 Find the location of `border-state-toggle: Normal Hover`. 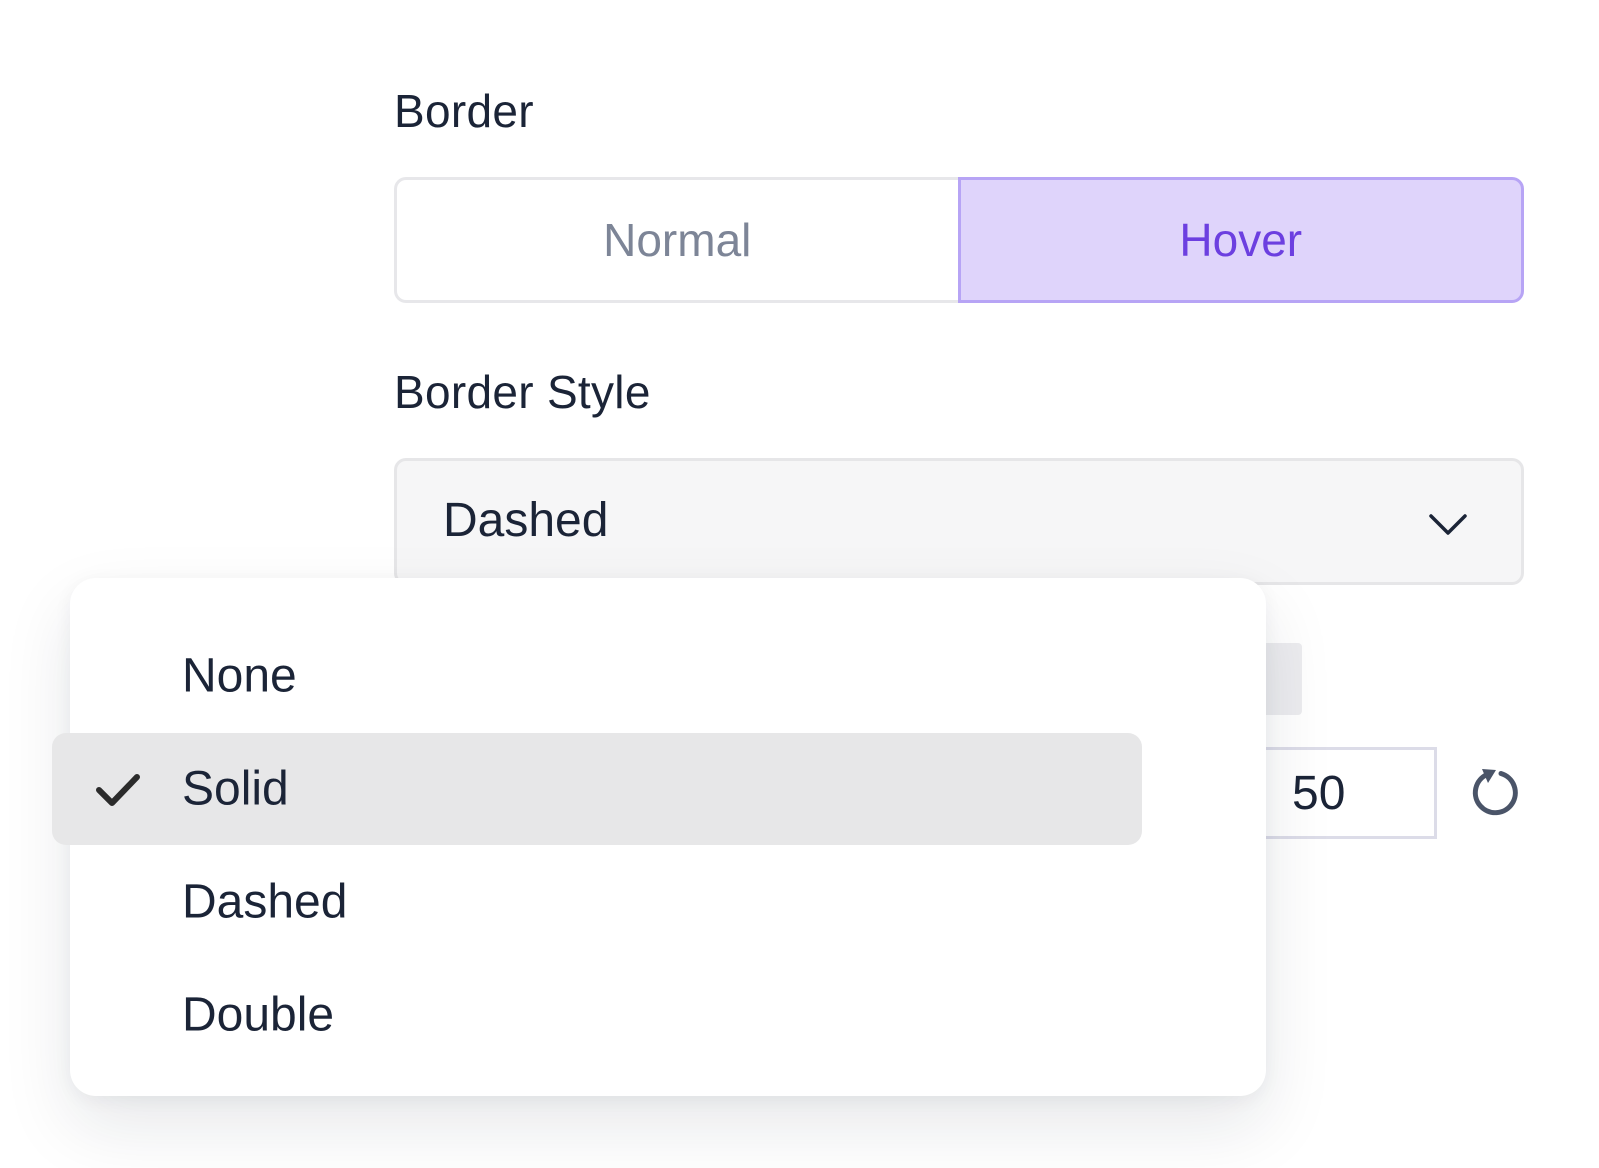

border-state-toggle: Normal Hover is located at coordinates (959, 240).